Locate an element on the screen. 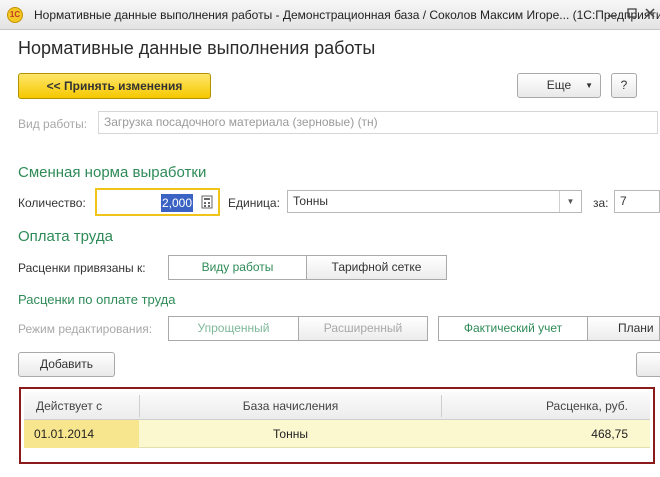  more-label: Еще is located at coordinates (559, 85).